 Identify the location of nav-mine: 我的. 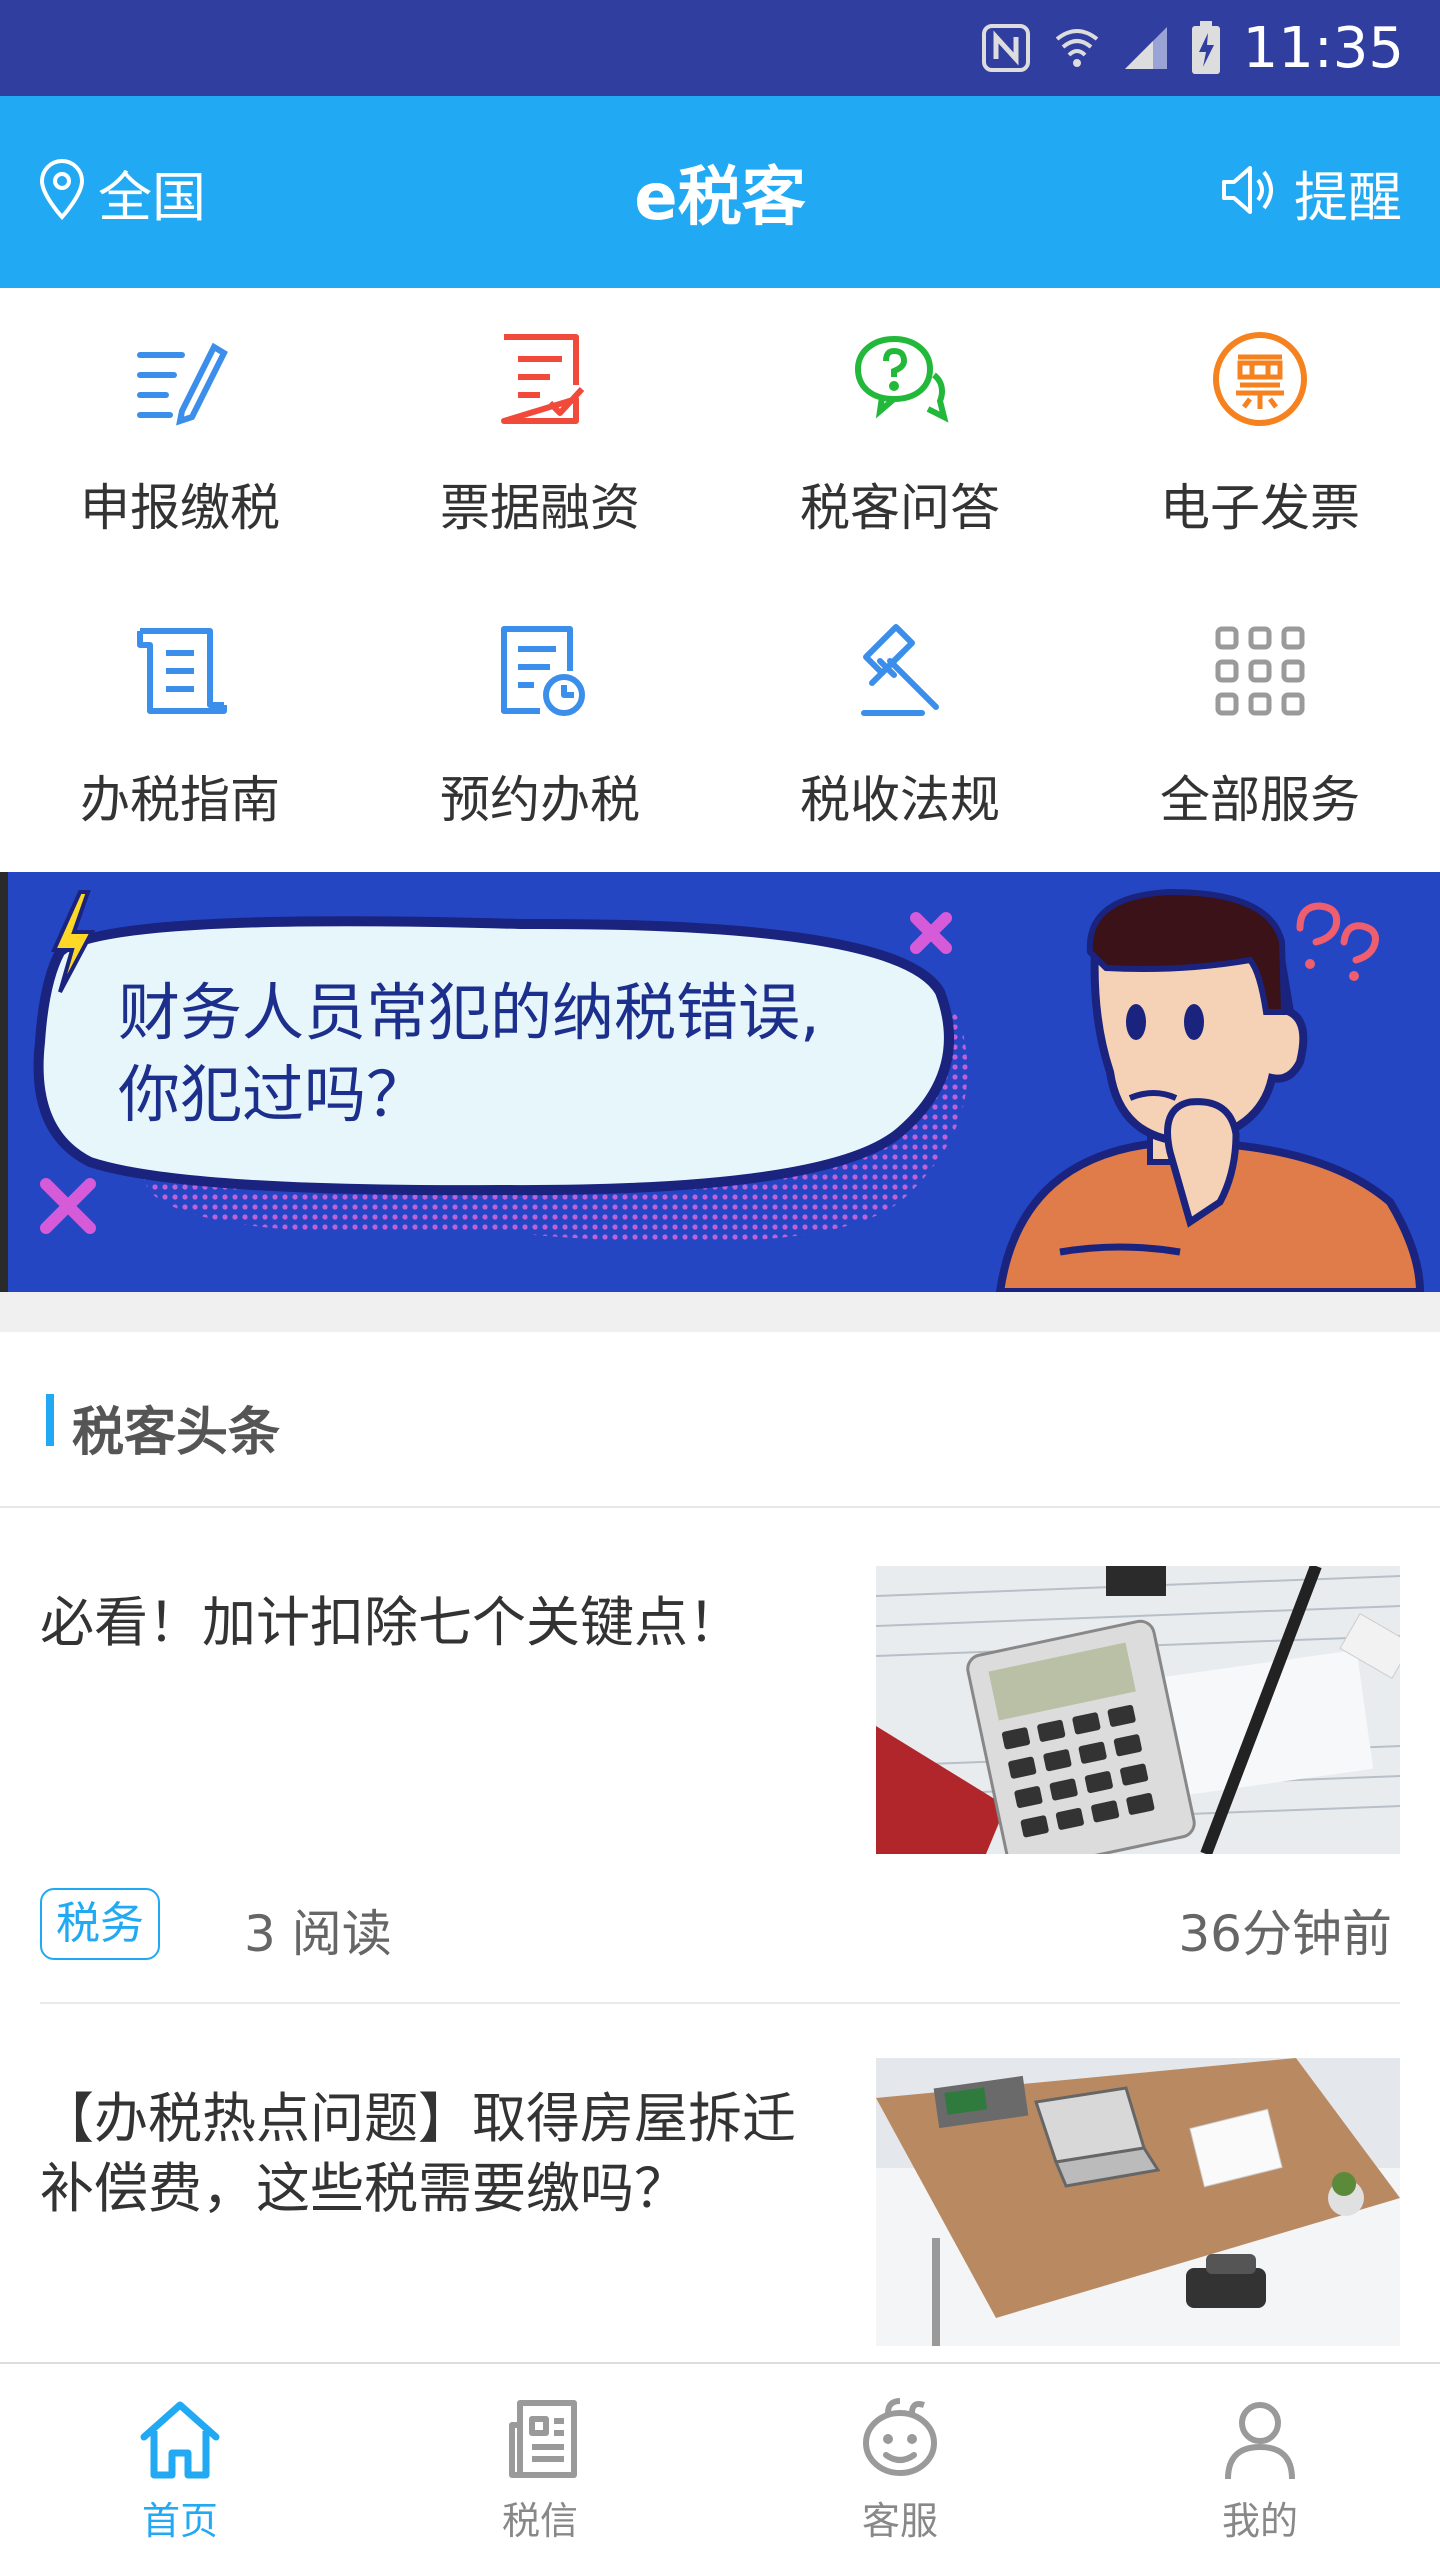
(1260, 2462).